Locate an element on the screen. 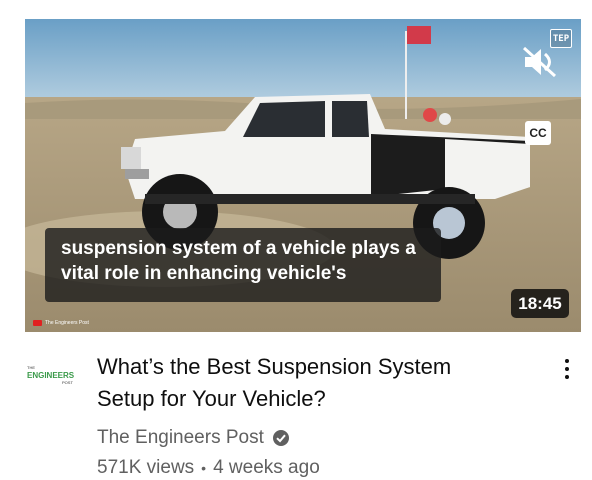  channel-avatar: THE ENGINEERS POST is located at coordinates (50, 375).